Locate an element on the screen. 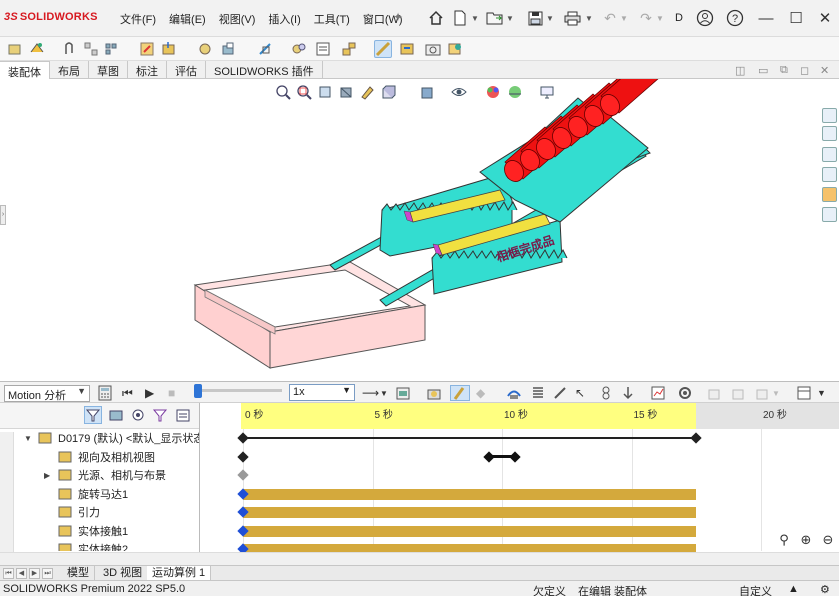 The width and height of the screenshot is (839, 596). edit-component-icon is located at coordinates (147, 49).